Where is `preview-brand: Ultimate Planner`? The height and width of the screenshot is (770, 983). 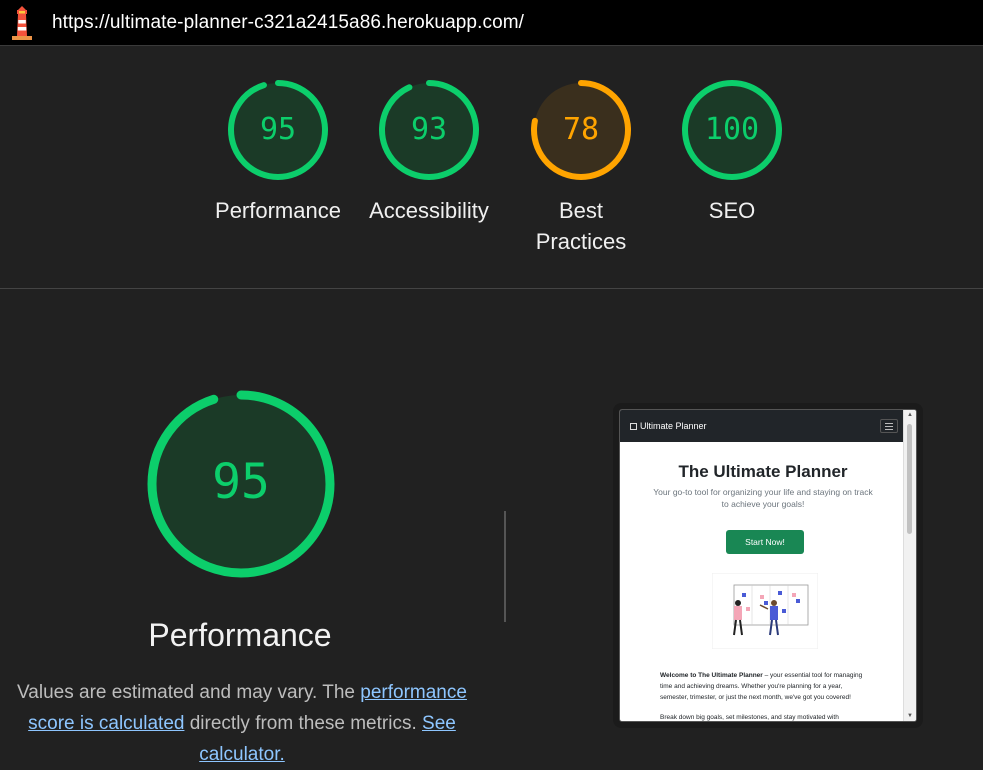 preview-brand: Ultimate Planner is located at coordinates (668, 426).